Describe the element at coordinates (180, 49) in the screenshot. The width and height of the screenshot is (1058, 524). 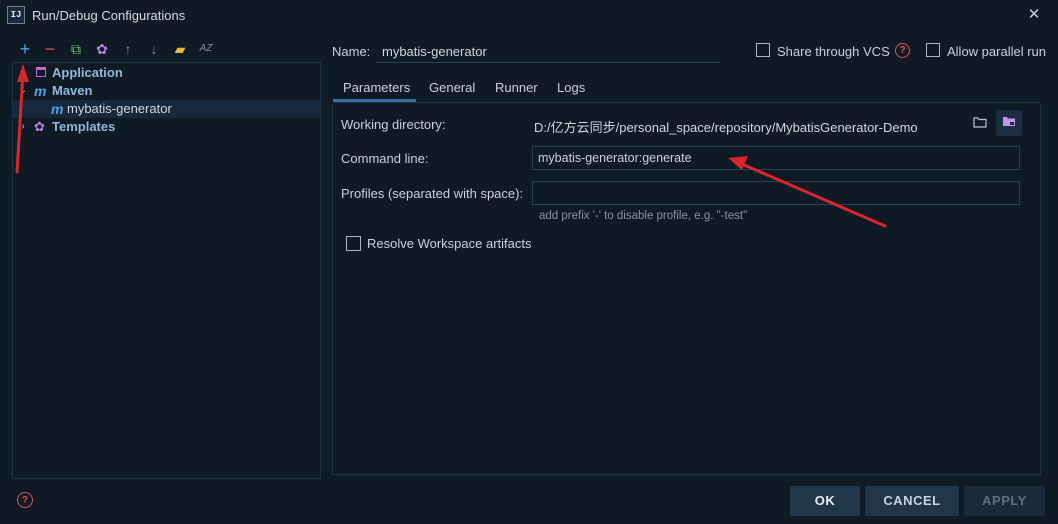
I see `new-folder-icon: ▰` at that location.